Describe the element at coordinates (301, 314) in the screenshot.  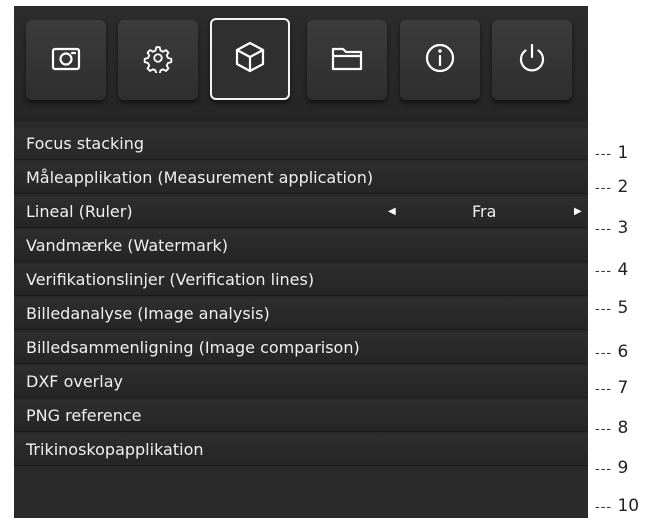
I see `menu-item-image-analysis: Billedanalyse (Image analysis)` at that location.